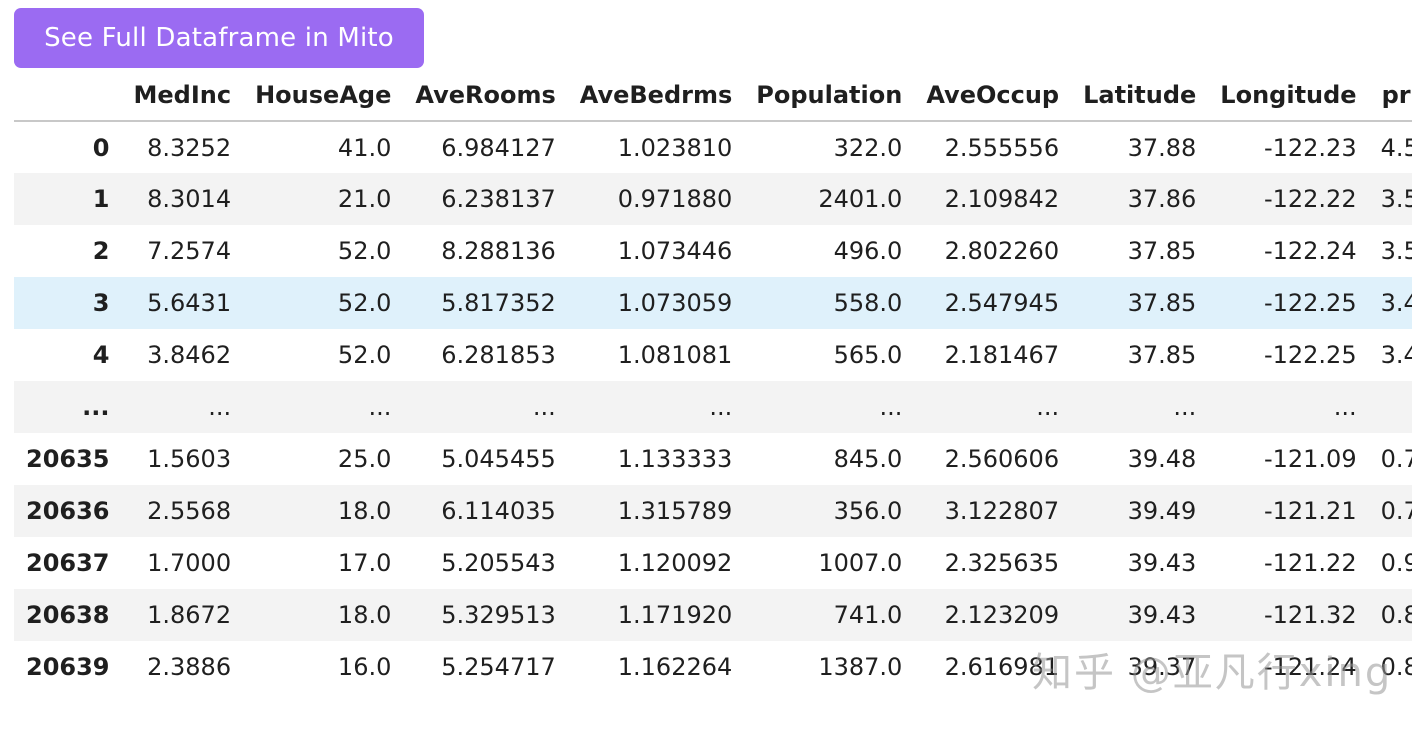 The width and height of the screenshot is (1412, 734). What do you see at coordinates (68, 615) in the screenshot?
I see `row-index-cell: 20638` at bounding box center [68, 615].